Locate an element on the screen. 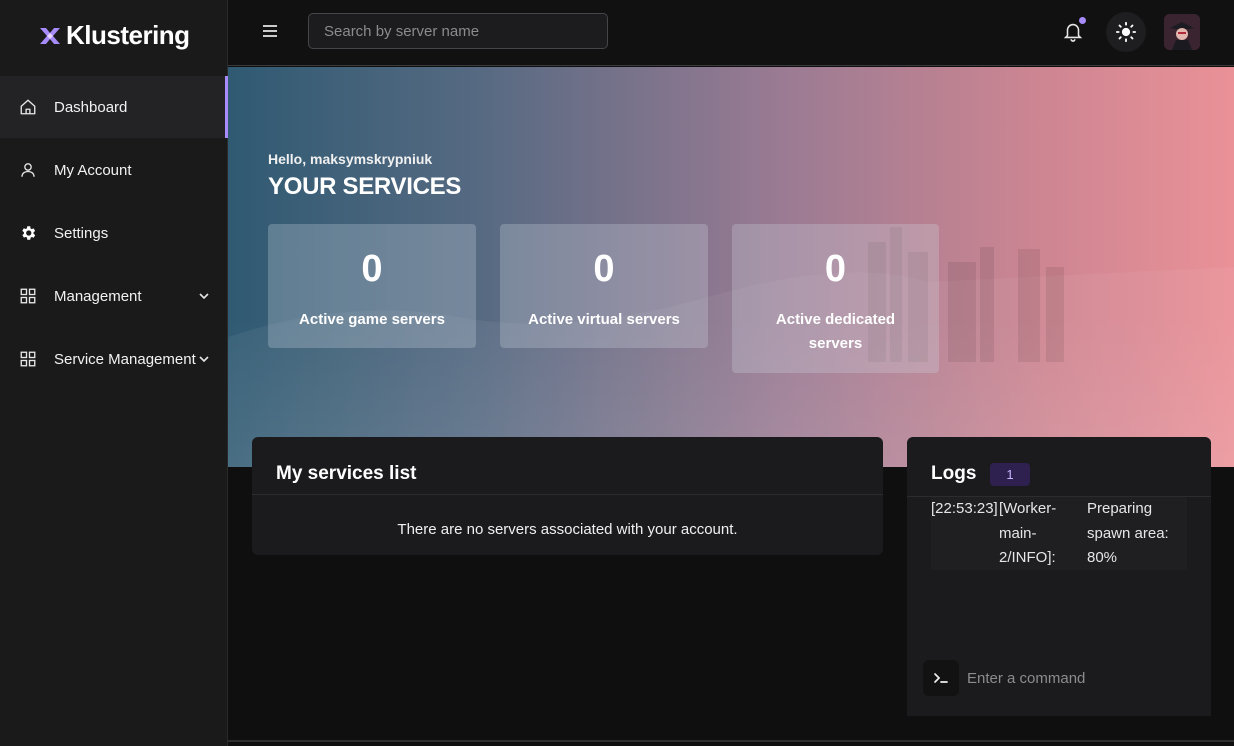 This screenshot has width=1234, height=746. sidebar-item-service-management: Service Management is located at coordinates (114, 359).